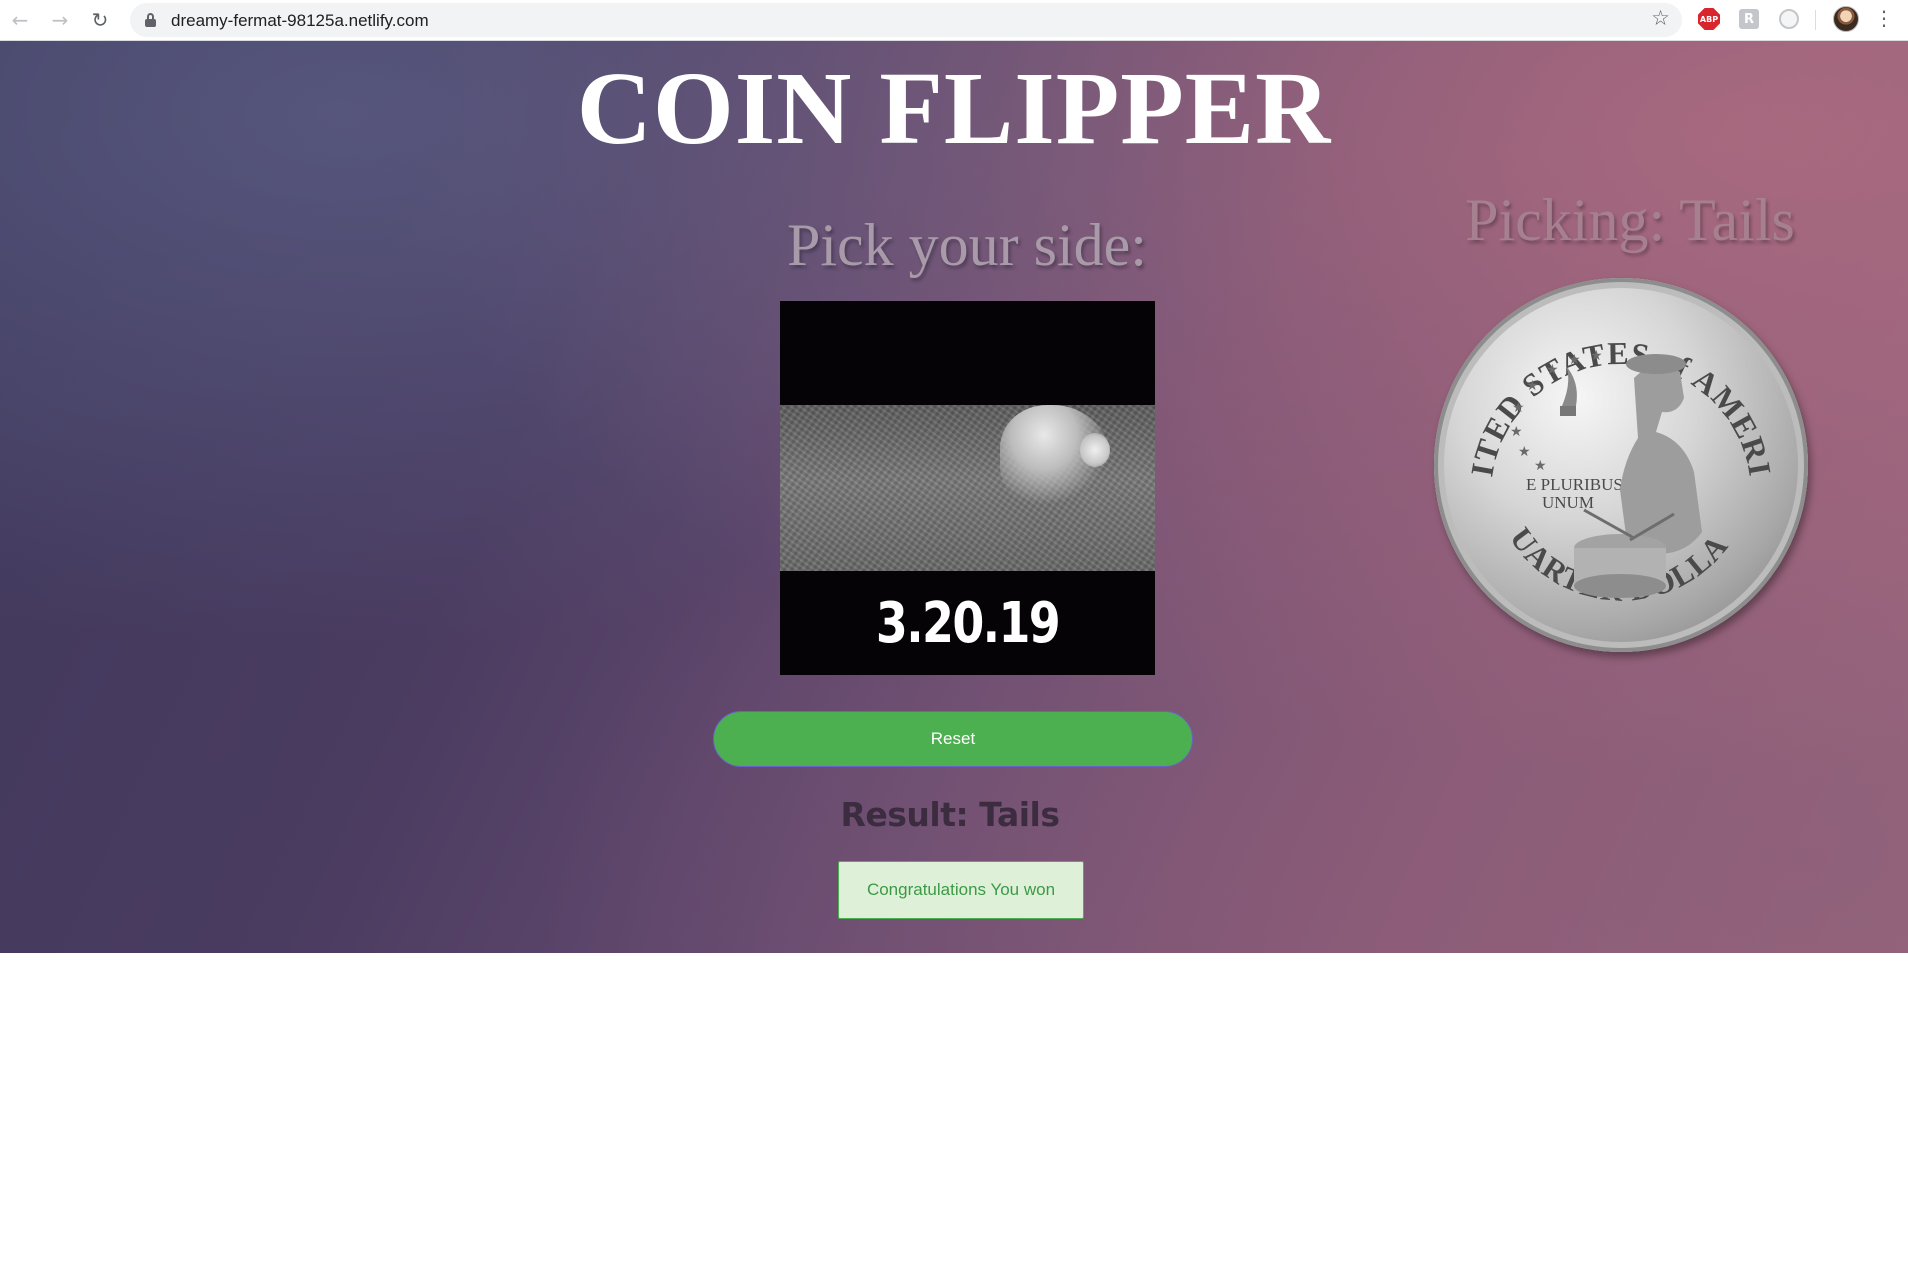 The height and width of the screenshot is (1277, 1908). Describe the element at coordinates (1574, 484) in the screenshot. I see `coin-motto-line1: E PLURIBUS` at that location.